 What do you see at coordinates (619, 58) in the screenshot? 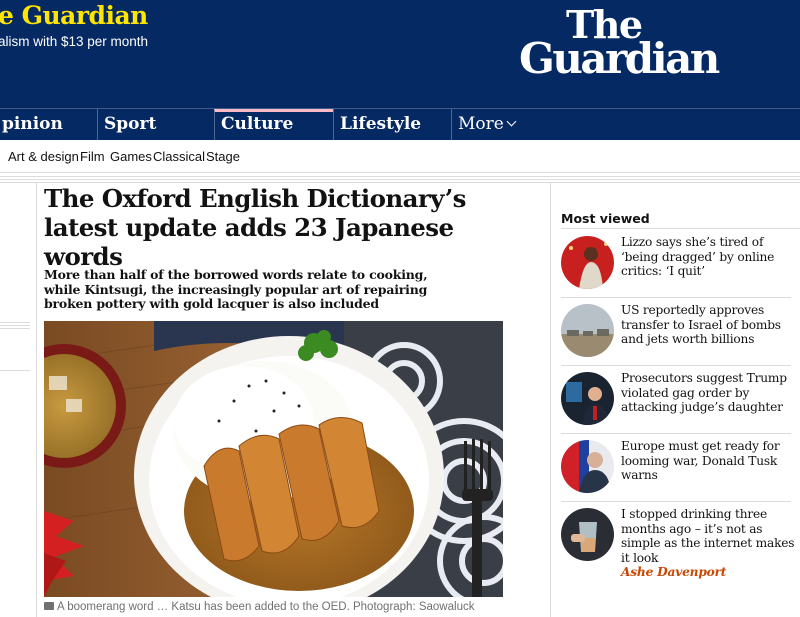
I see `logo-line-guardian: Guardian` at bounding box center [619, 58].